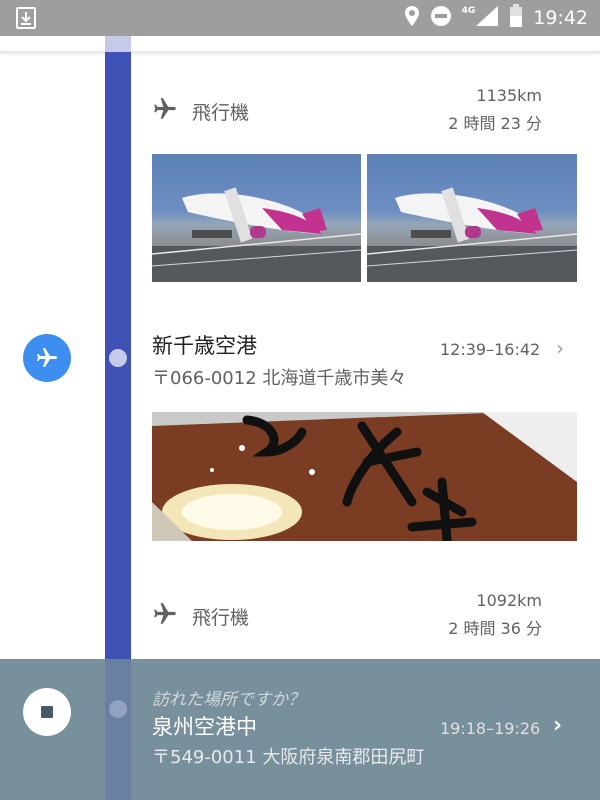  Describe the element at coordinates (487, 18) in the screenshot. I see `signal-icon` at that location.